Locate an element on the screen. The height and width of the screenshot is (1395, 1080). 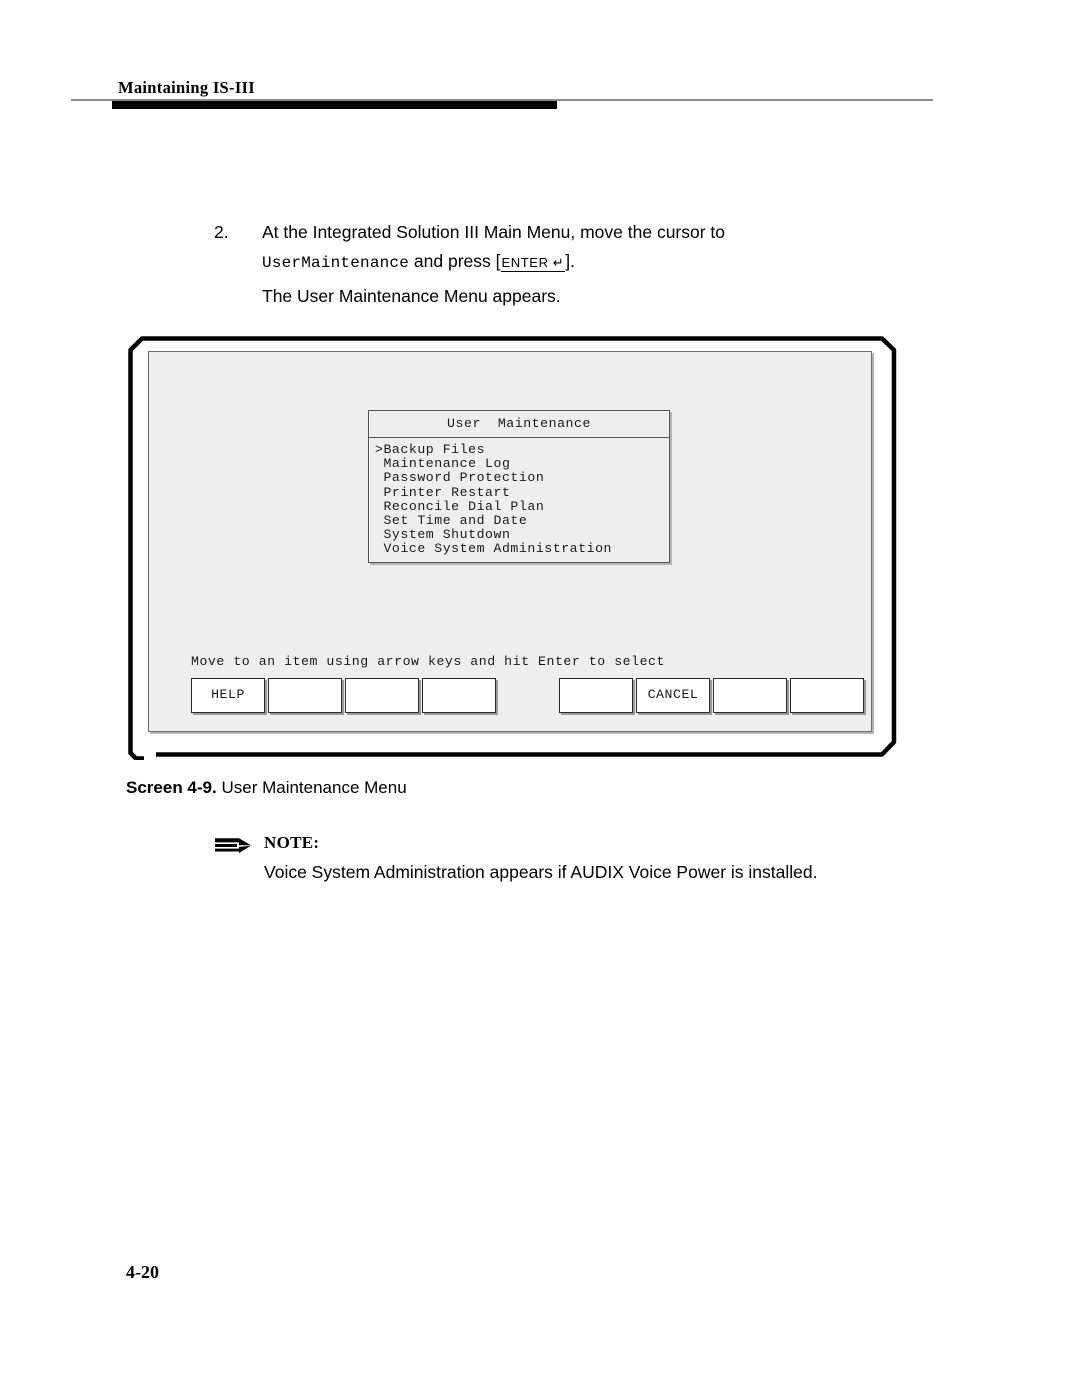
menu-item-label: Printer Restart is located at coordinates (447, 492).